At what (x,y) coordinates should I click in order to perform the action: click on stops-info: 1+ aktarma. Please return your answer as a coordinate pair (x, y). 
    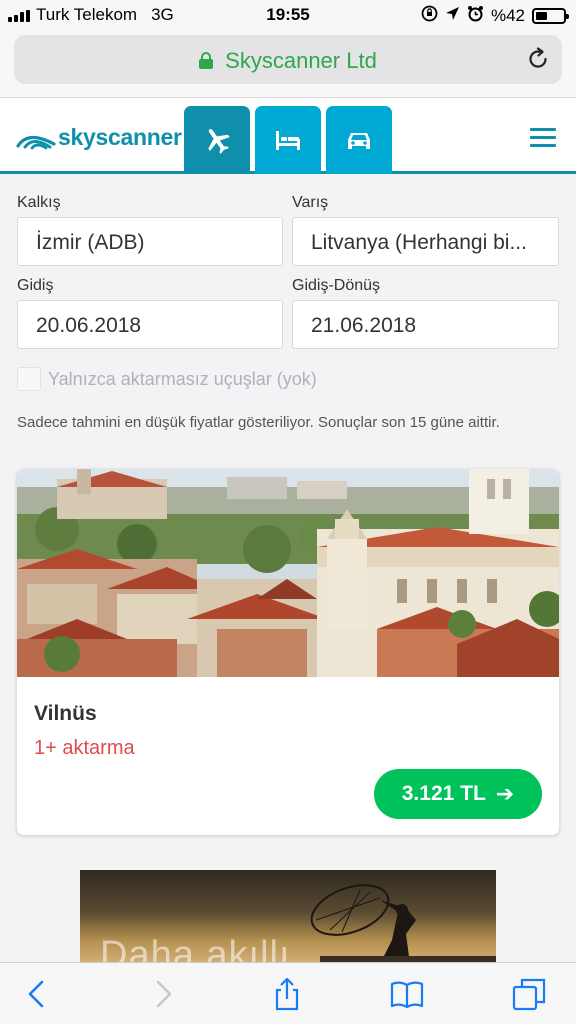
    Looking at the image, I should click on (84, 748).